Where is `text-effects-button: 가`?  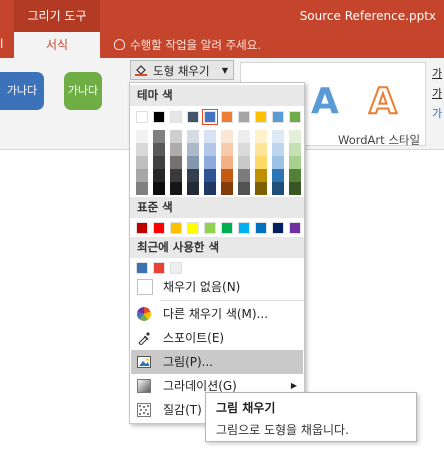 text-effects-button: 가 is located at coordinates (438, 114).